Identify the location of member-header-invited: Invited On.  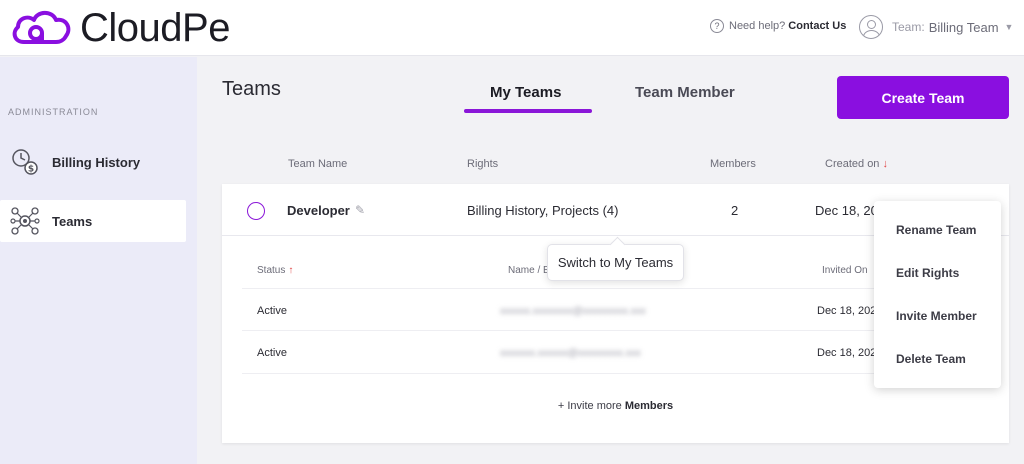
(845, 270).